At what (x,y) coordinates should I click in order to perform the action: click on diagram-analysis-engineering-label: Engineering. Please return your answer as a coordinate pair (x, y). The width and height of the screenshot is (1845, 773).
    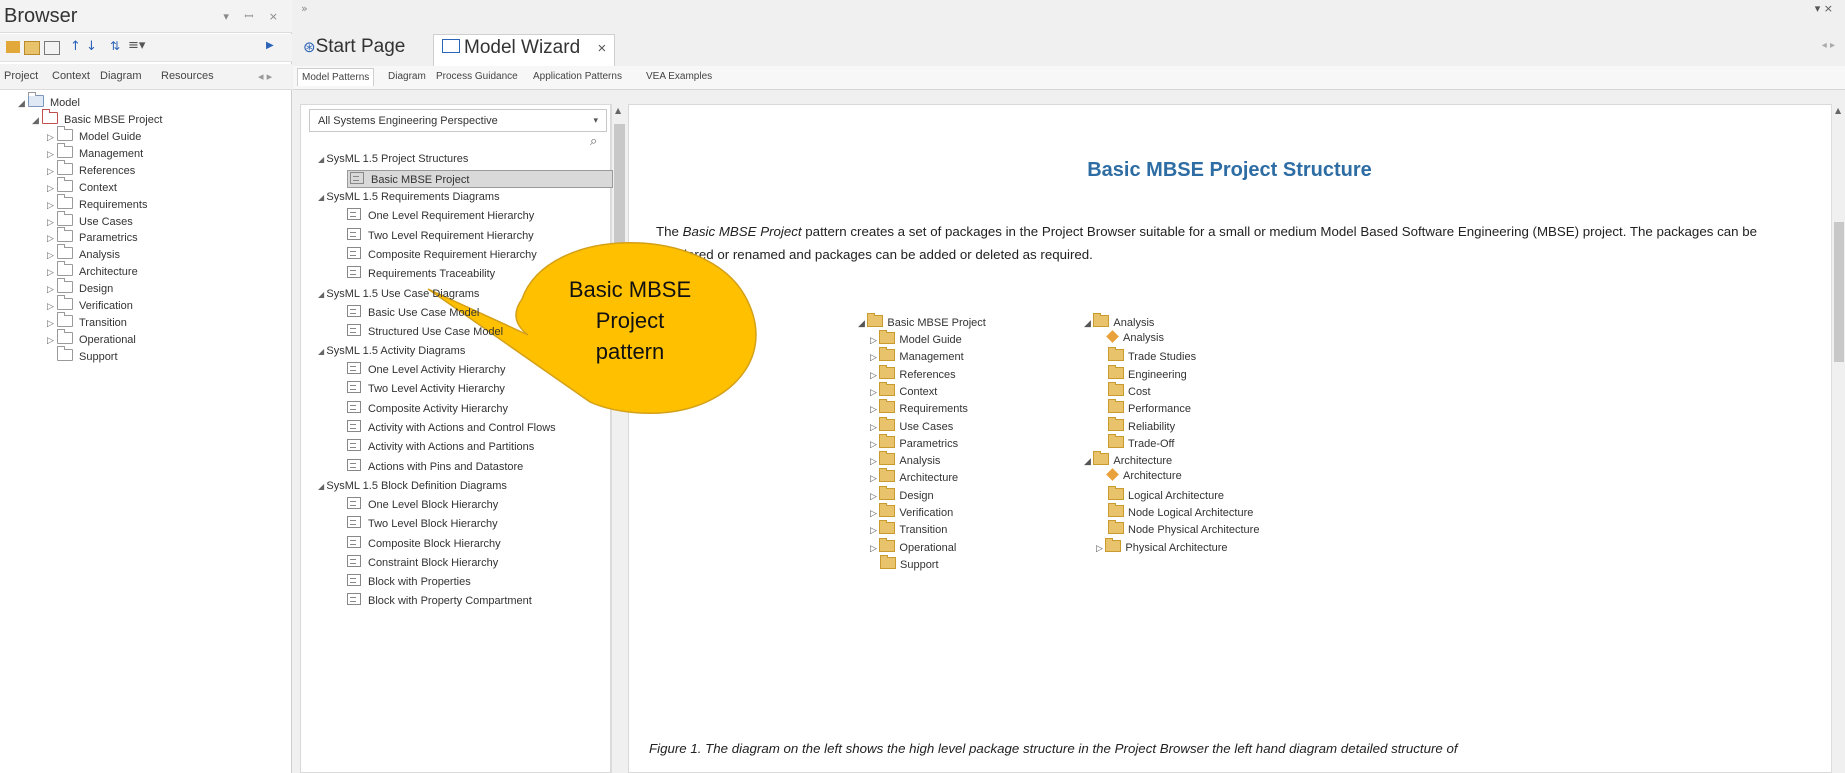
    Looking at the image, I should click on (1157, 374).